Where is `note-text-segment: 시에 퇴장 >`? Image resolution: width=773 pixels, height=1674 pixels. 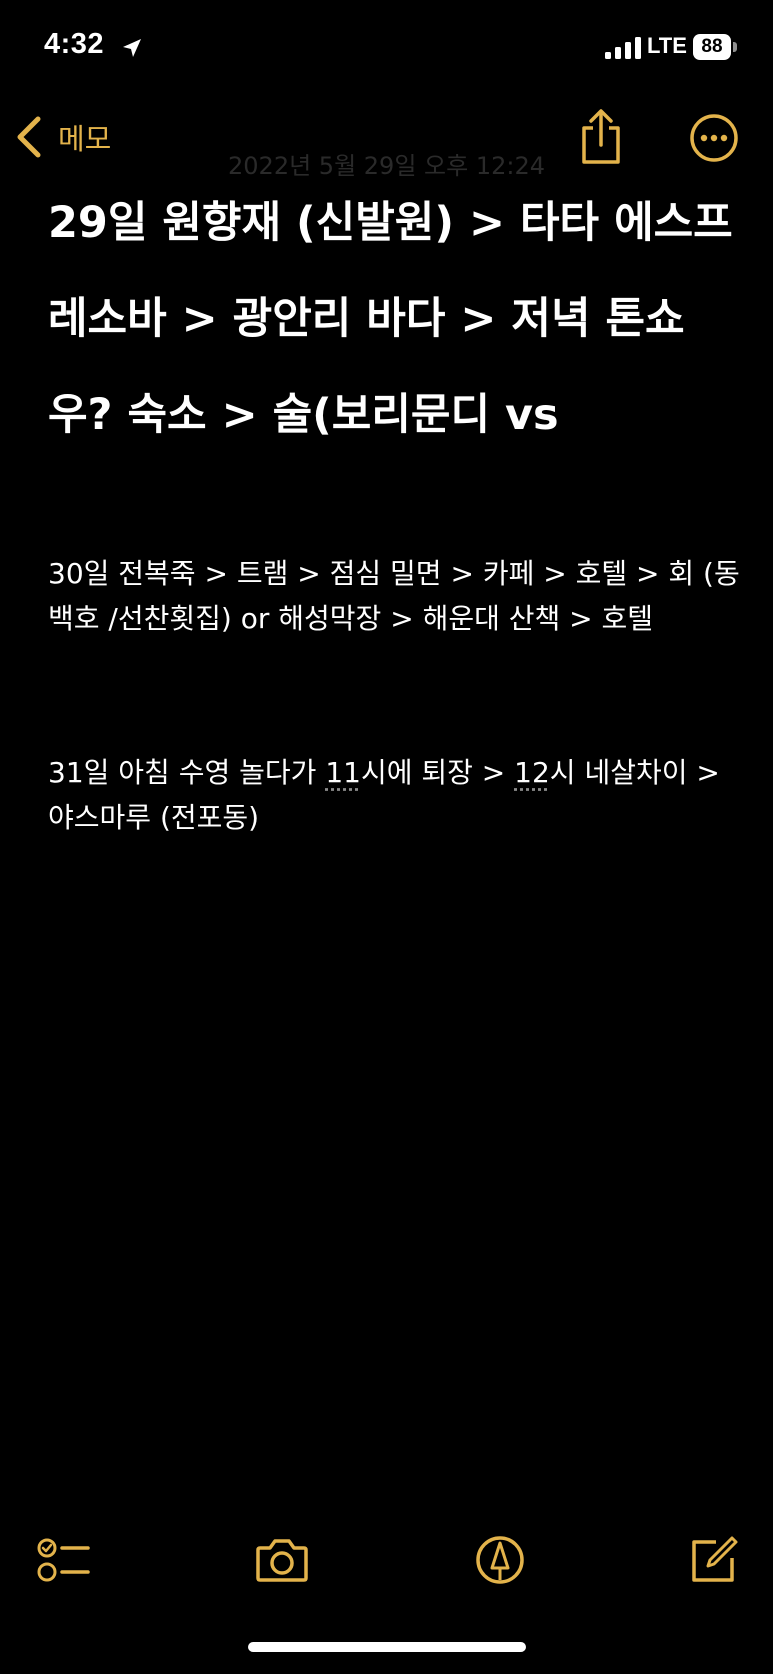 note-text-segment: 시에 퇴장 > is located at coordinates (437, 772).